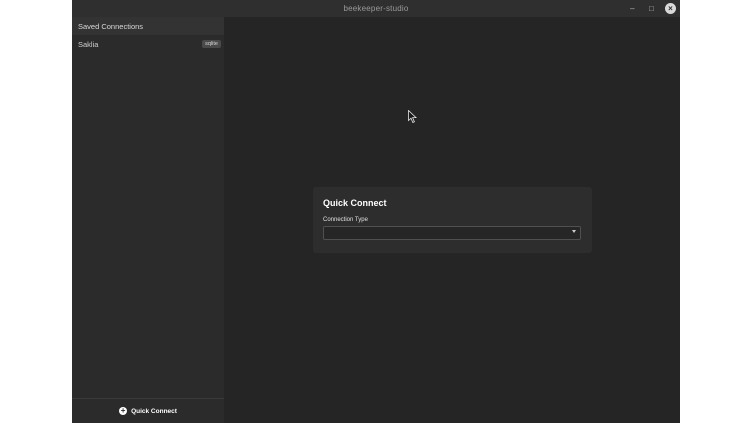  Describe the element at coordinates (123, 410) in the screenshot. I see `plus-circle-icon: +` at that location.